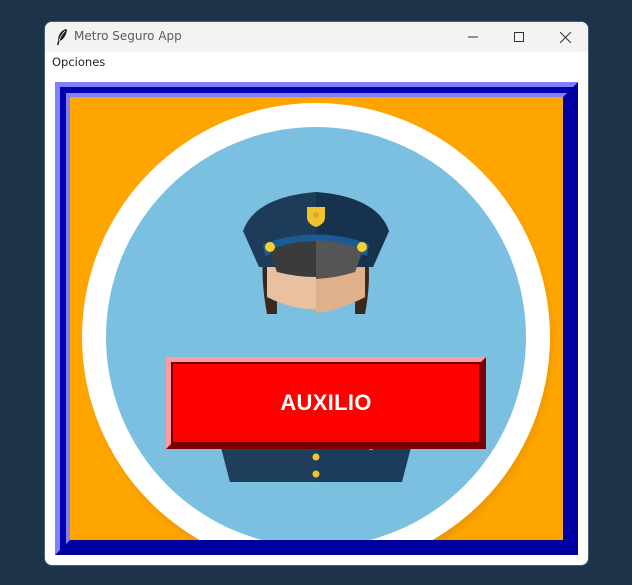  I want to click on maximize-icon, so click(519, 37).